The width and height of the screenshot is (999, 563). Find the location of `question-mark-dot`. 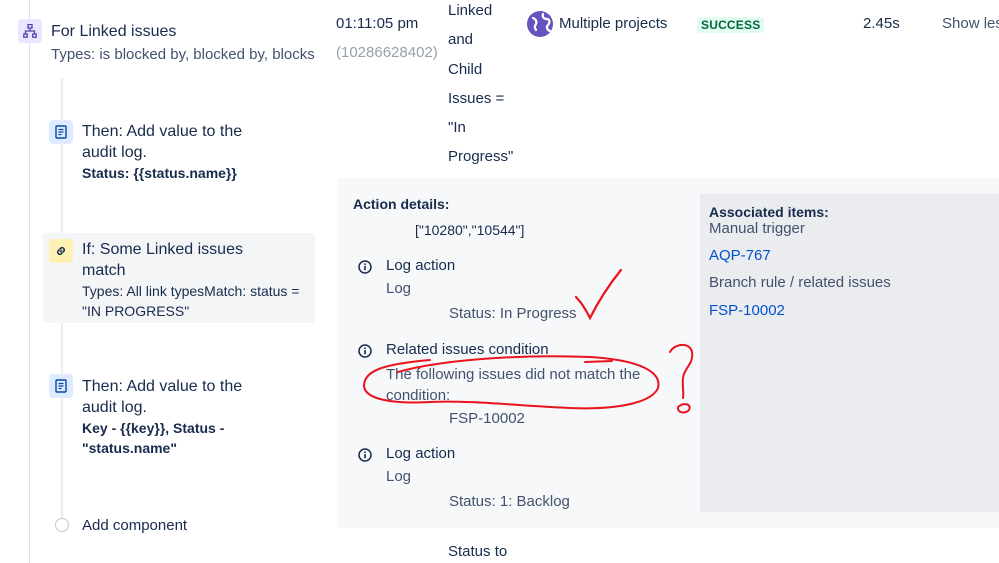

question-mark-dot is located at coordinates (683, 408).